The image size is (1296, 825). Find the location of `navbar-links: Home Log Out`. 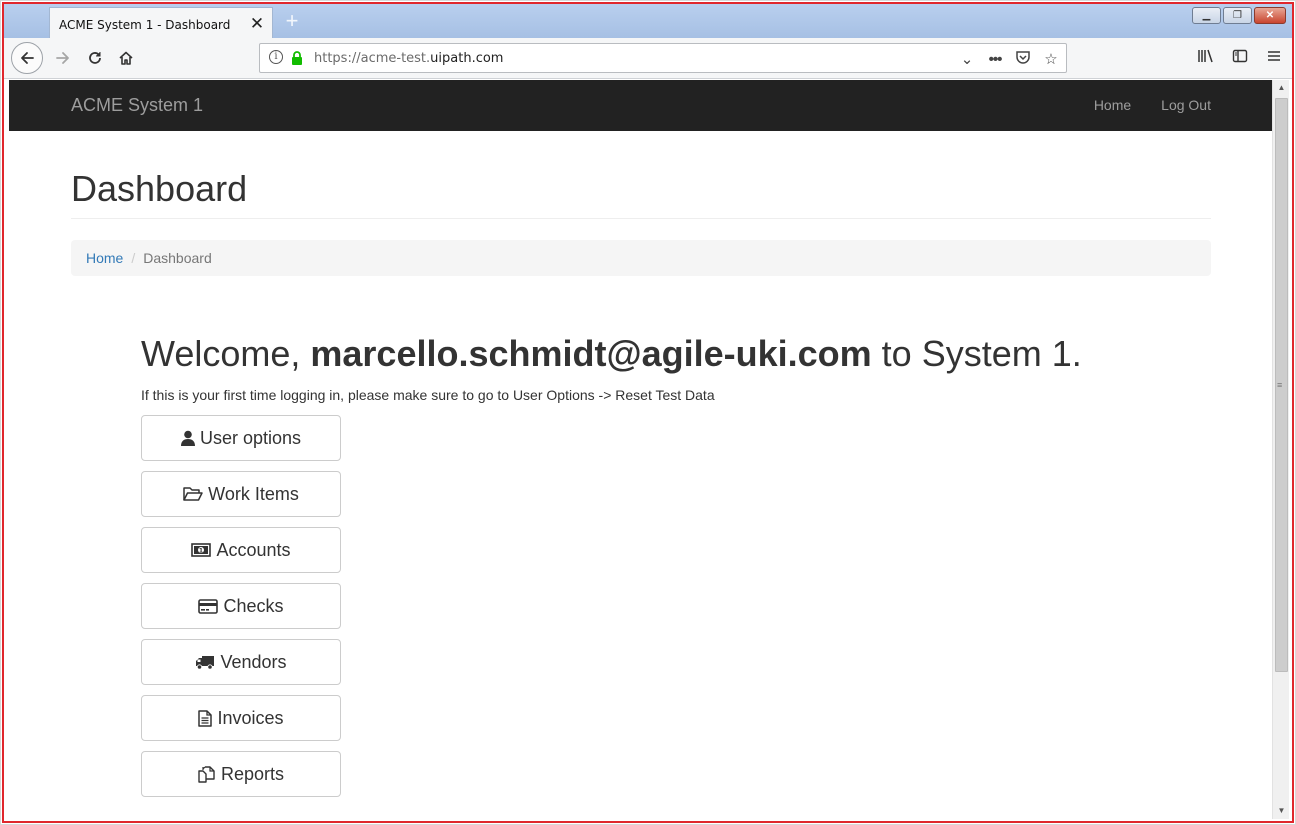

navbar-links: Home Log Out is located at coordinates (1152, 105).